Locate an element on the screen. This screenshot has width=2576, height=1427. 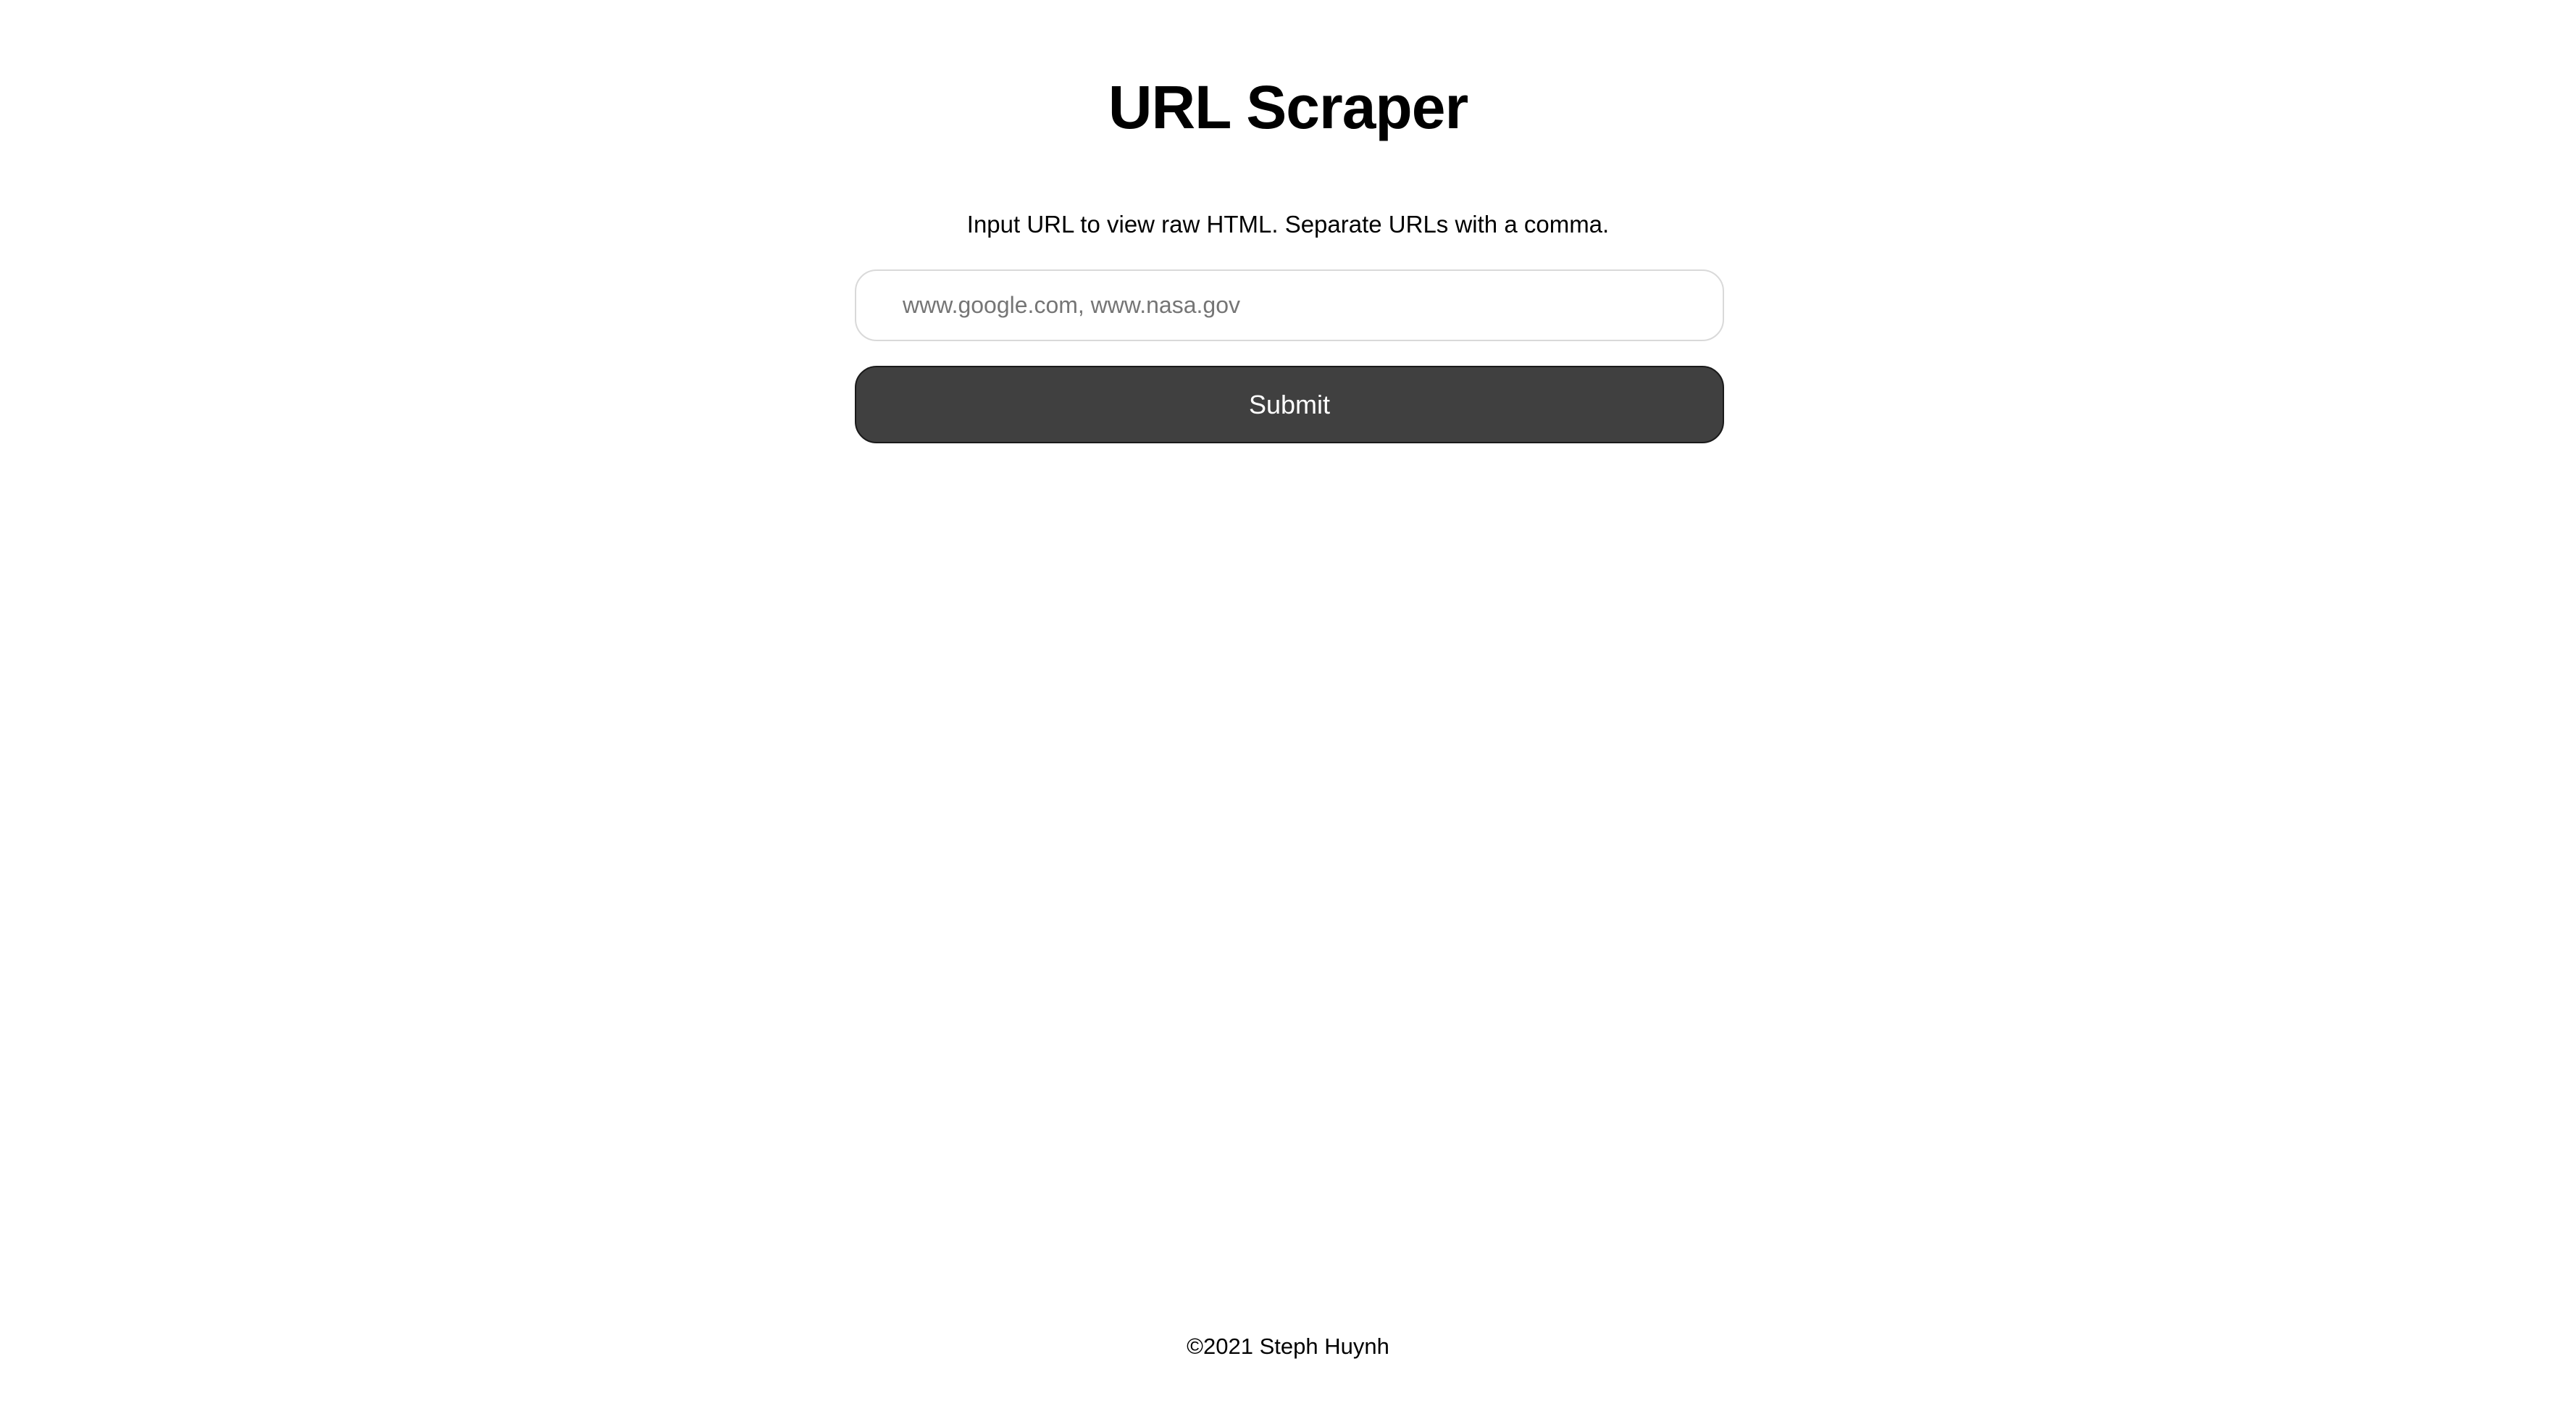
page-title: URL Scraper is located at coordinates (1288, 107).